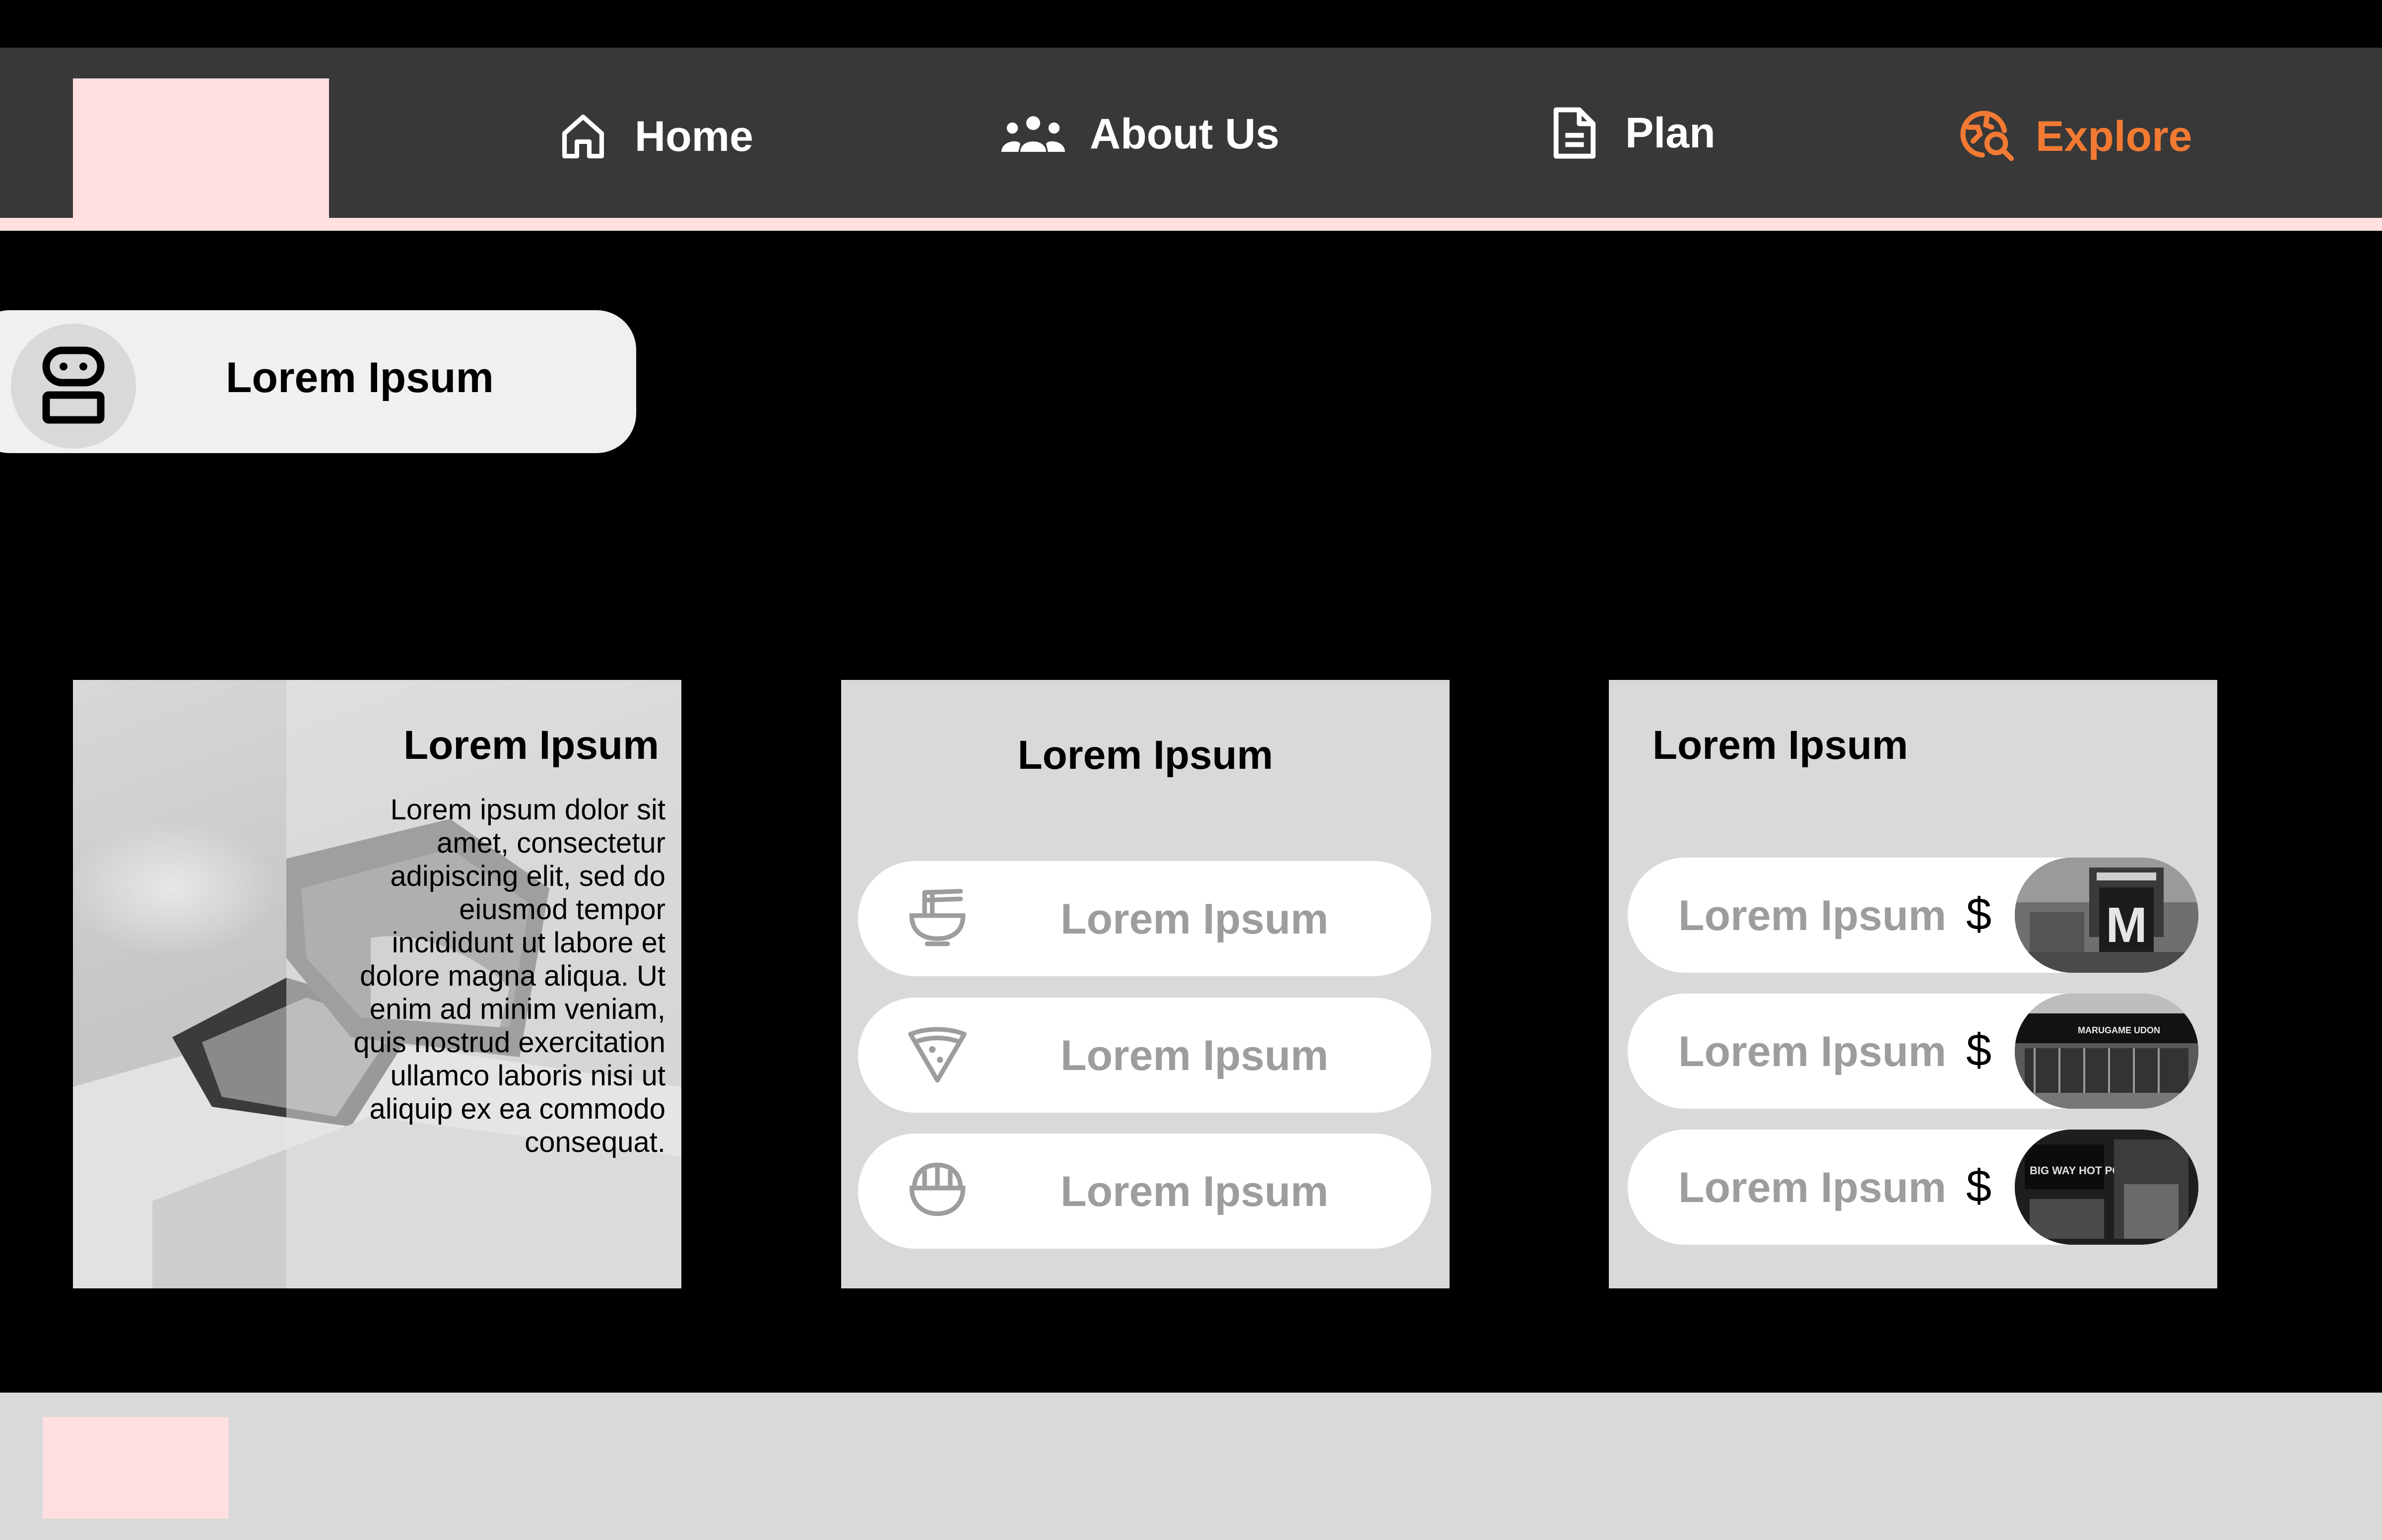 The width and height of the screenshot is (2382, 1540). I want to click on logo-placeholder, so click(201, 148).